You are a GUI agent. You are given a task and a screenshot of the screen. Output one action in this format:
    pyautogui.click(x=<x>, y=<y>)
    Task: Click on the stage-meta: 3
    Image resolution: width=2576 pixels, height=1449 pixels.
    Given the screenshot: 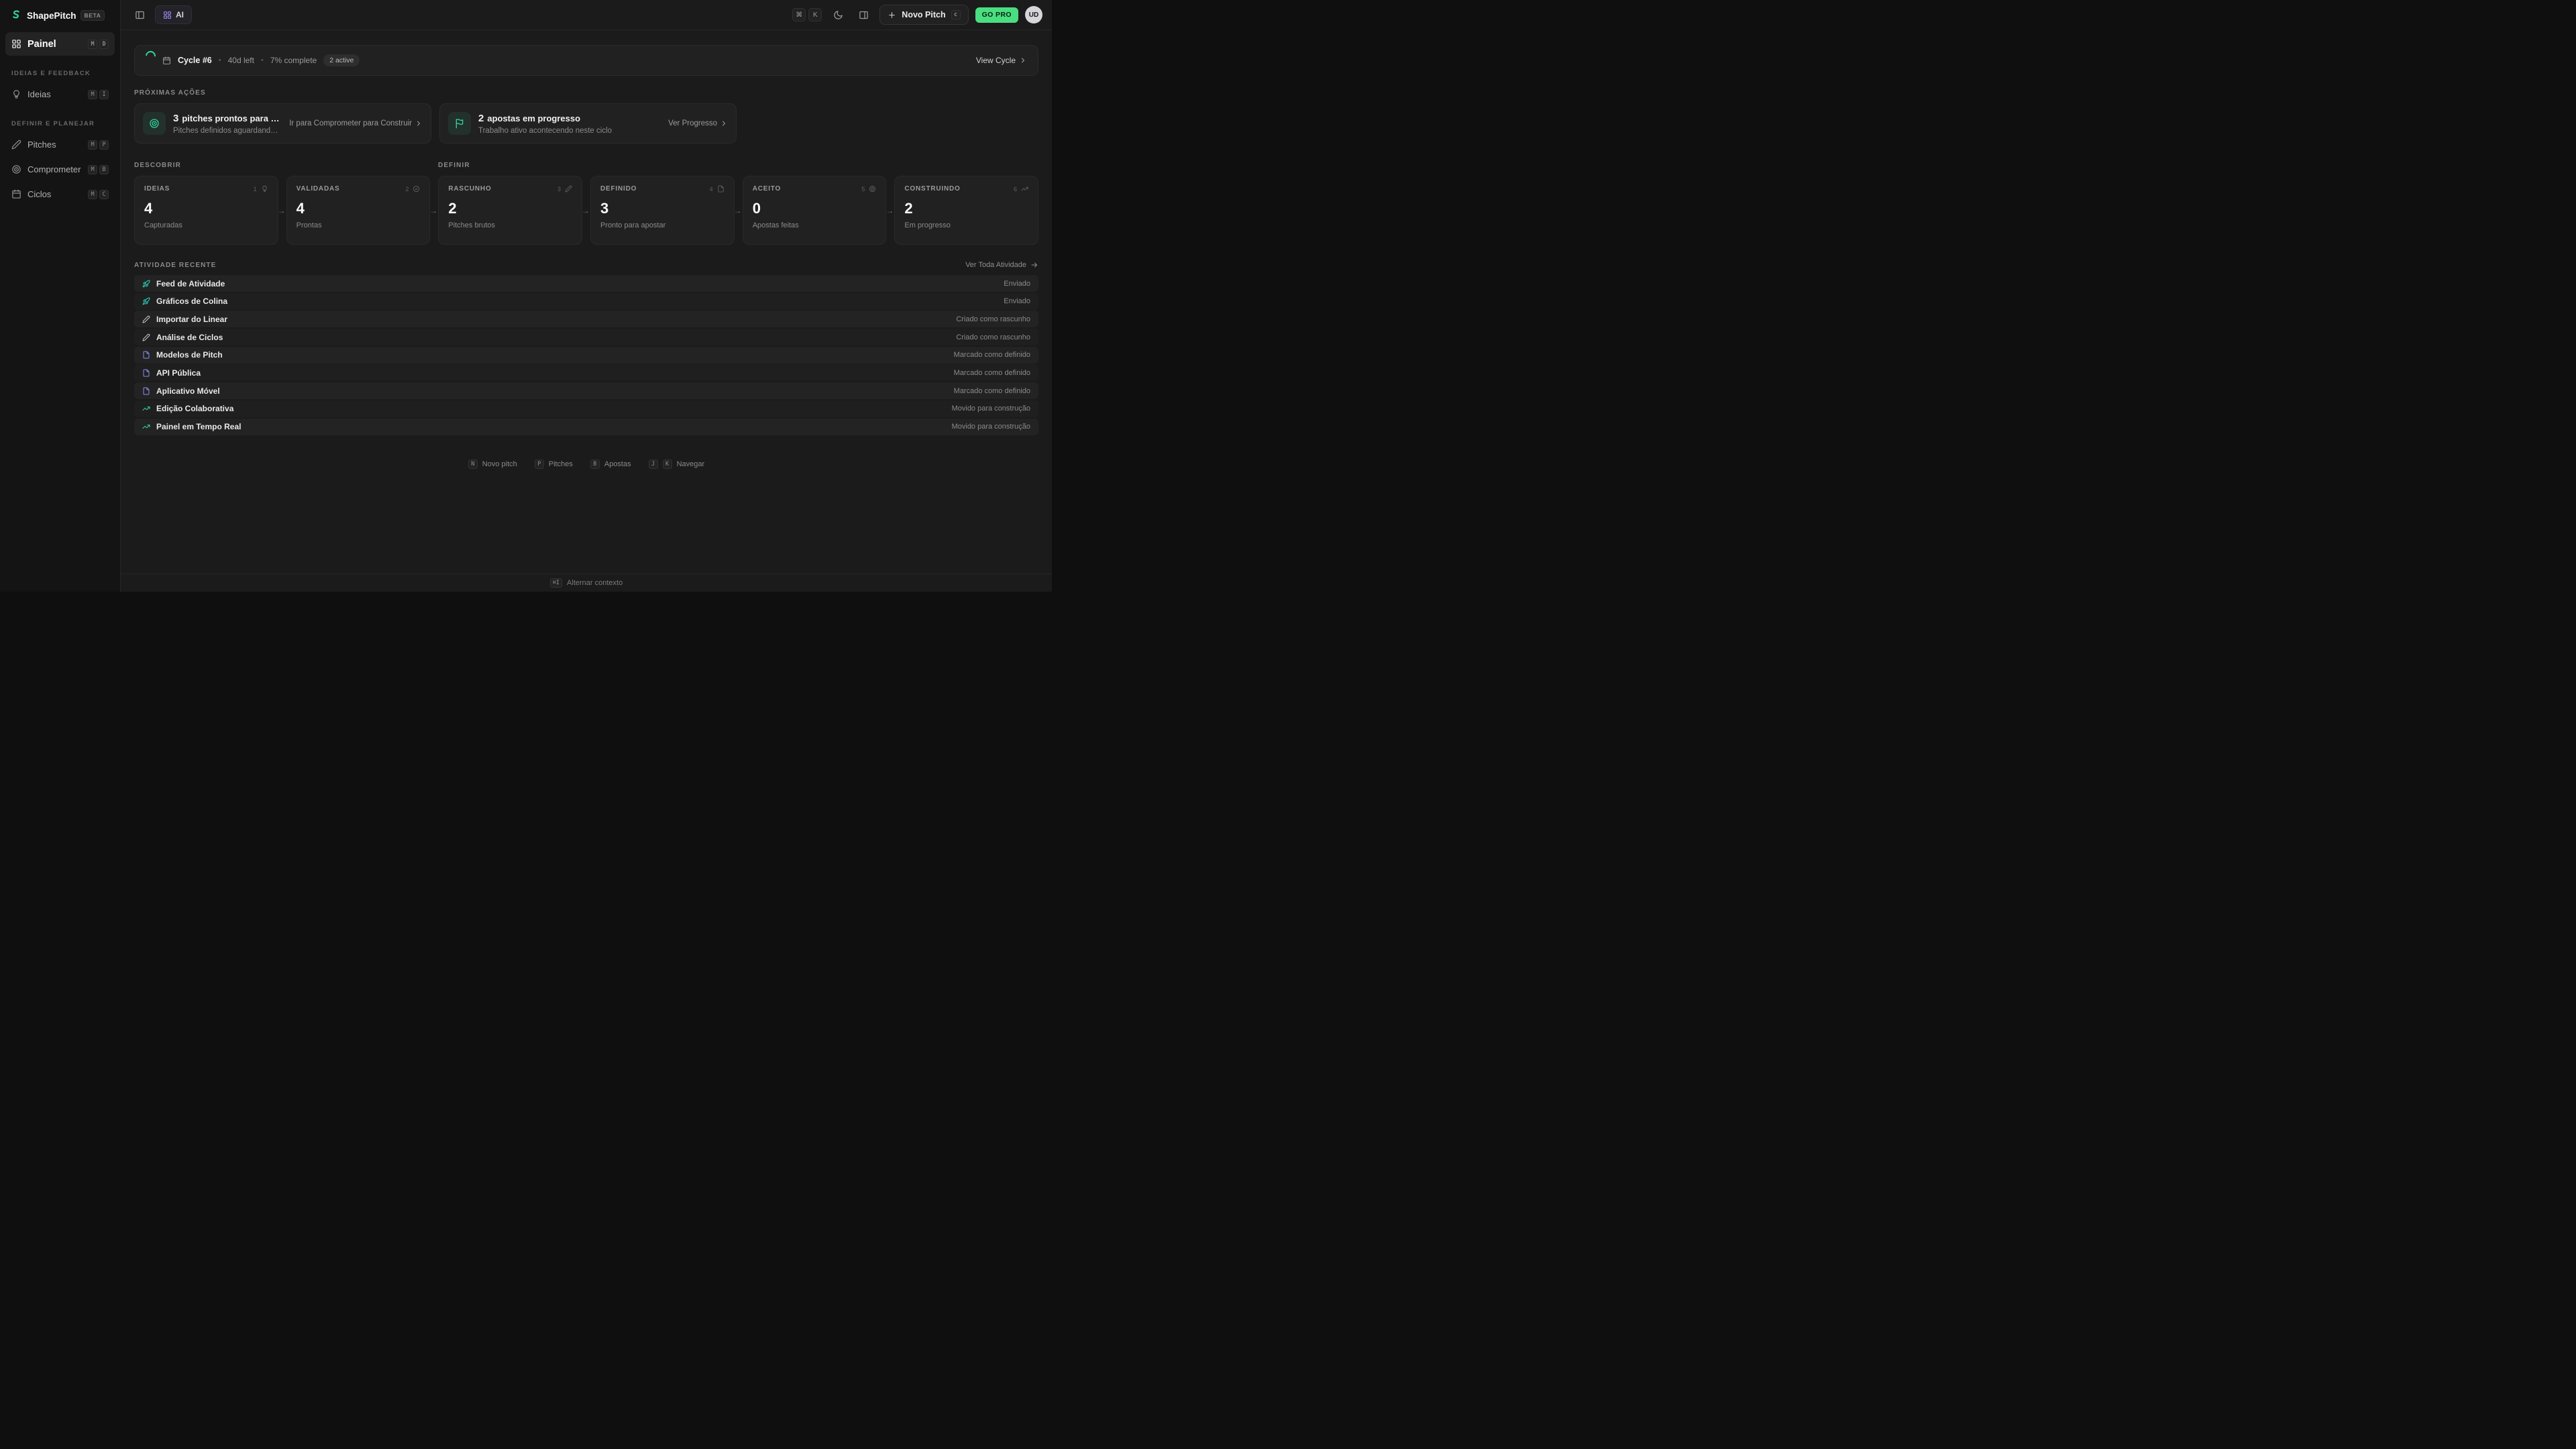 What is the action you would take?
    pyautogui.click(x=564, y=189)
    